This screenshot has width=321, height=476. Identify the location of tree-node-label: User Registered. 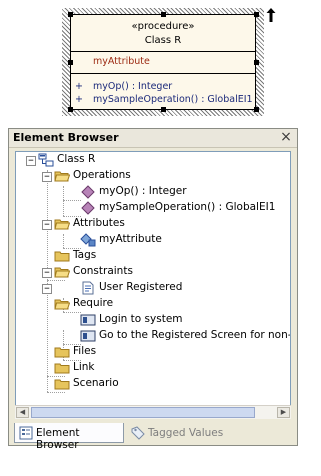
(141, 287).